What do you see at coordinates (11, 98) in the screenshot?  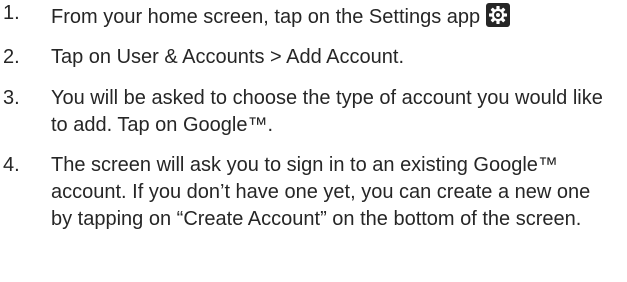 I see `step-number: 3.` at bounding box center [11, 98].